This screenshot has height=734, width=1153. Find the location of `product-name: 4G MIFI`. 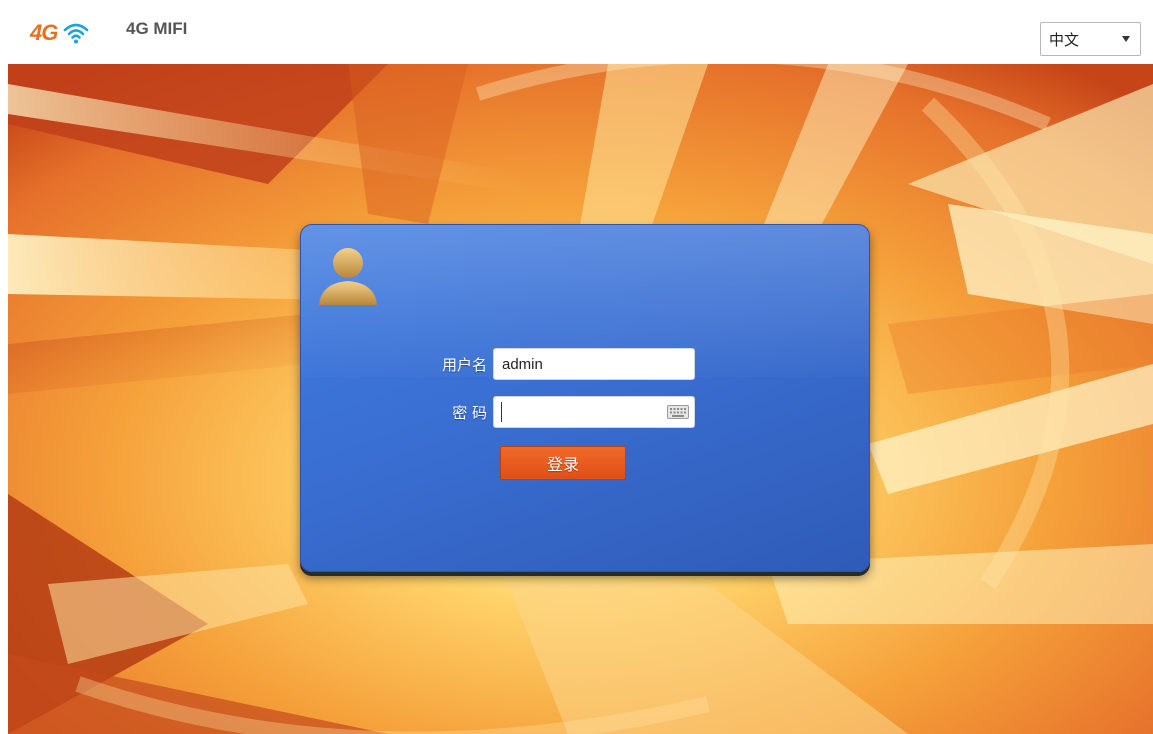

product-name: 4G MIFI is located at coordinates (157, 28).